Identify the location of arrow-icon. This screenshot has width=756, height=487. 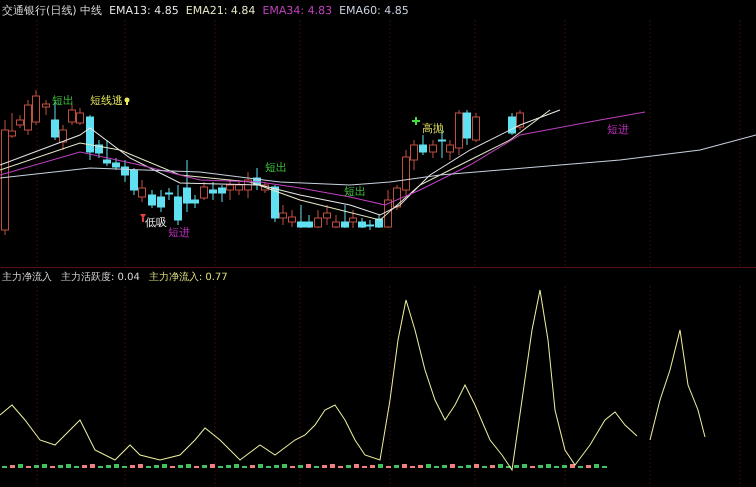
(143, 218).